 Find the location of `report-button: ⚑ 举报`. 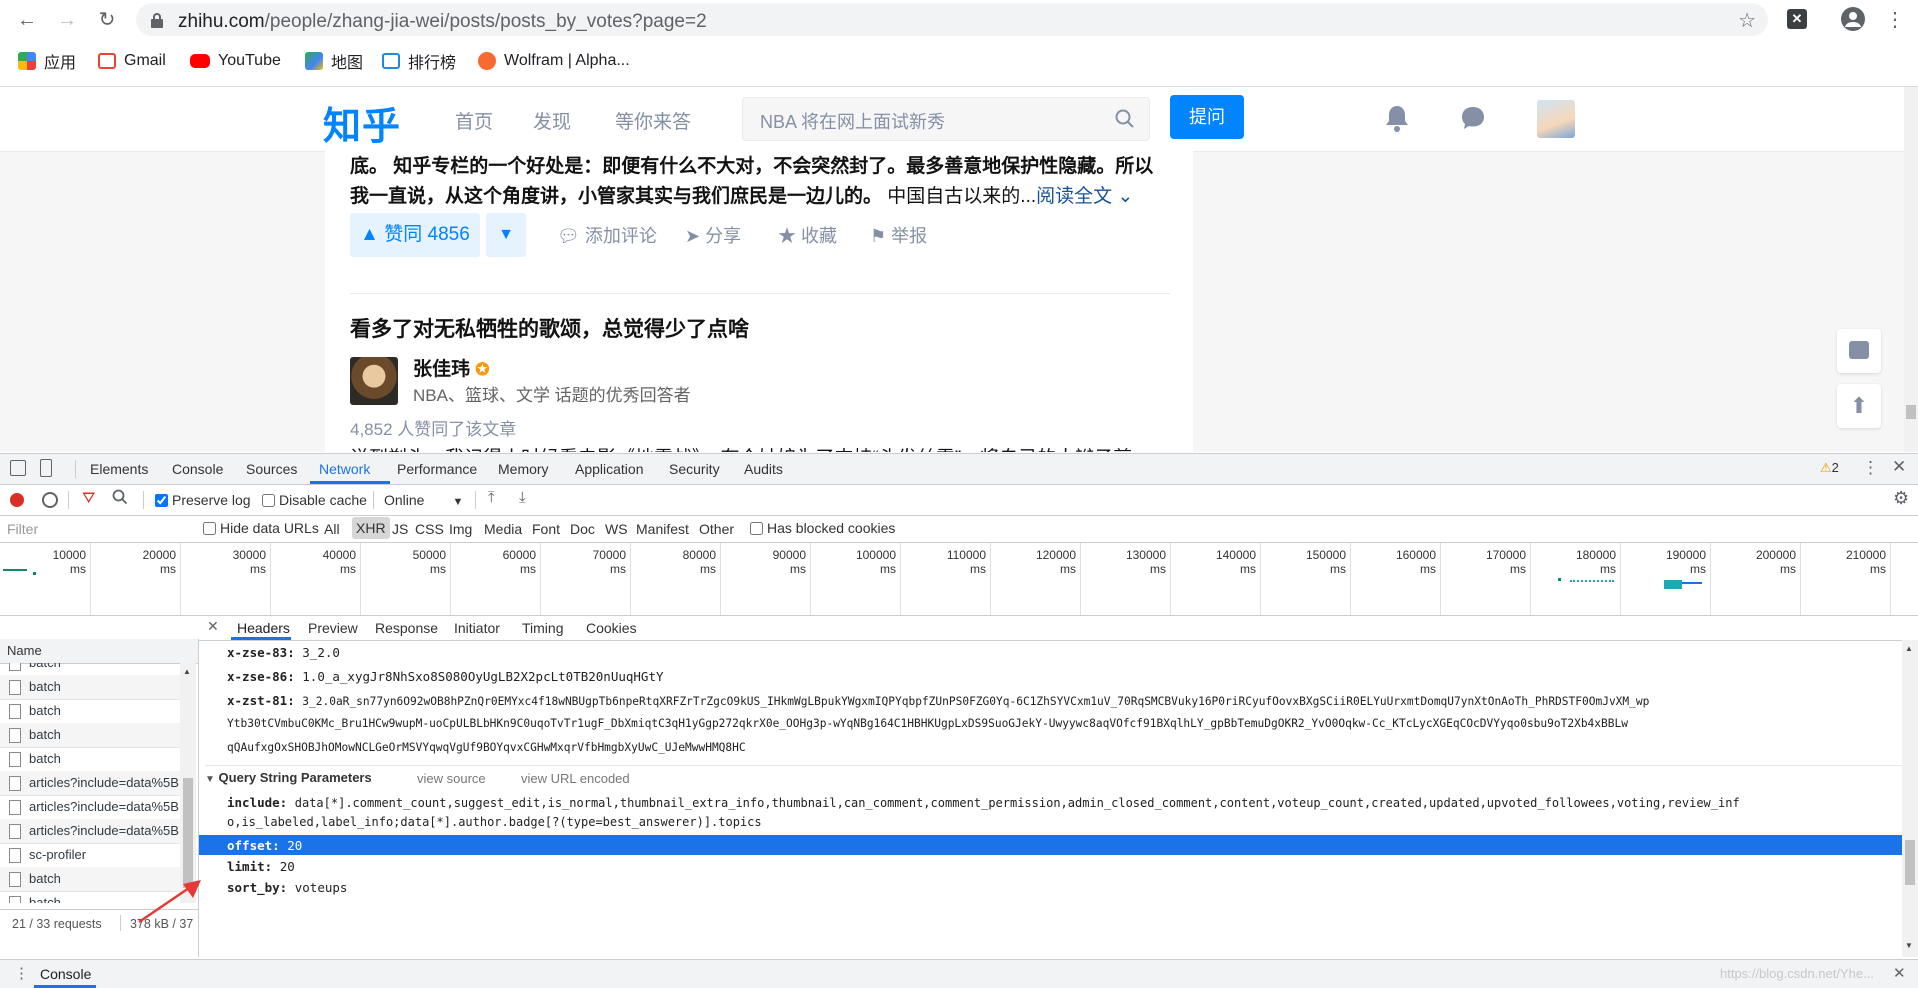

report-button: ⚑ 举报 is located at coordinates (898, 235).